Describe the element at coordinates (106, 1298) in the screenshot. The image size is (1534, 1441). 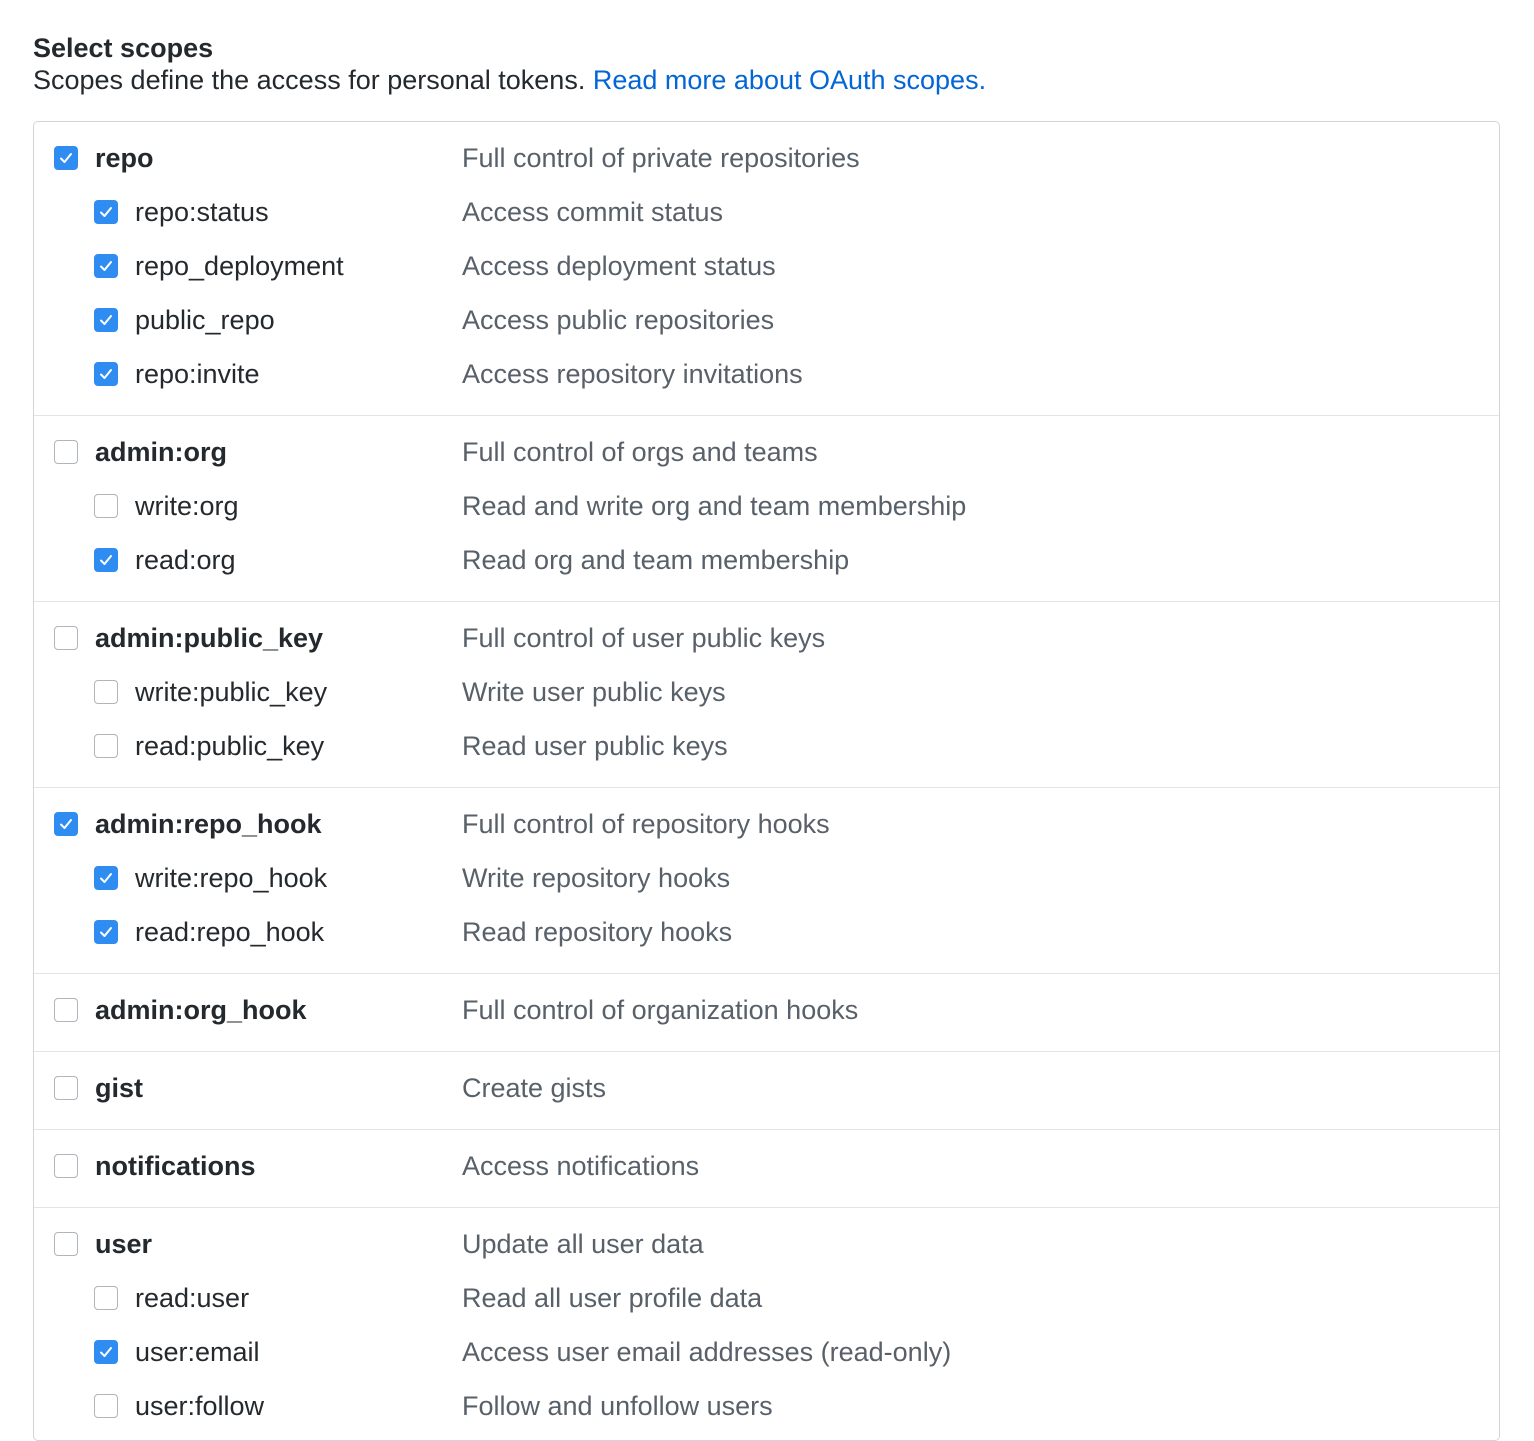
I see `scope-checkbox-read-user` at that location.